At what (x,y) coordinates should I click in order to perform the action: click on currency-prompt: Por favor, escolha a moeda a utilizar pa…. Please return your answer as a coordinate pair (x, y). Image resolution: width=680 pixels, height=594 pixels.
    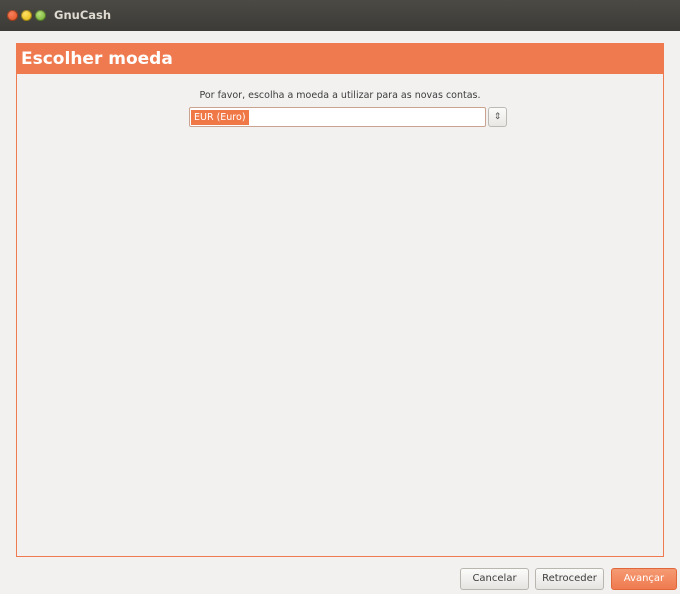
    Looking at the image, I should click on (340, 95).